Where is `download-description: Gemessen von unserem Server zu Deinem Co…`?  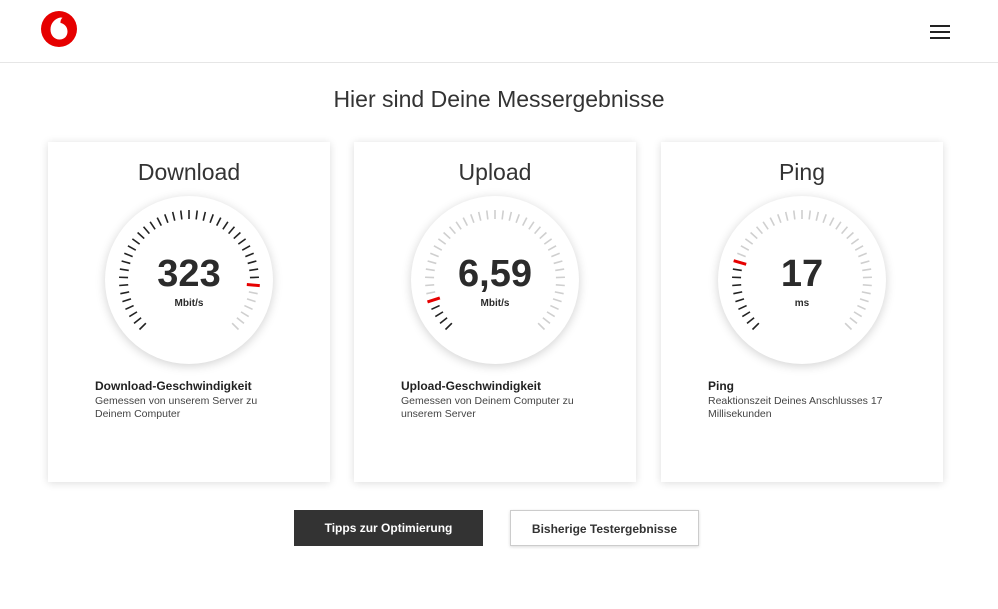 download-description: Gemessen von unserem Server zu Deinem Co… is located at coordinates (176, 407).